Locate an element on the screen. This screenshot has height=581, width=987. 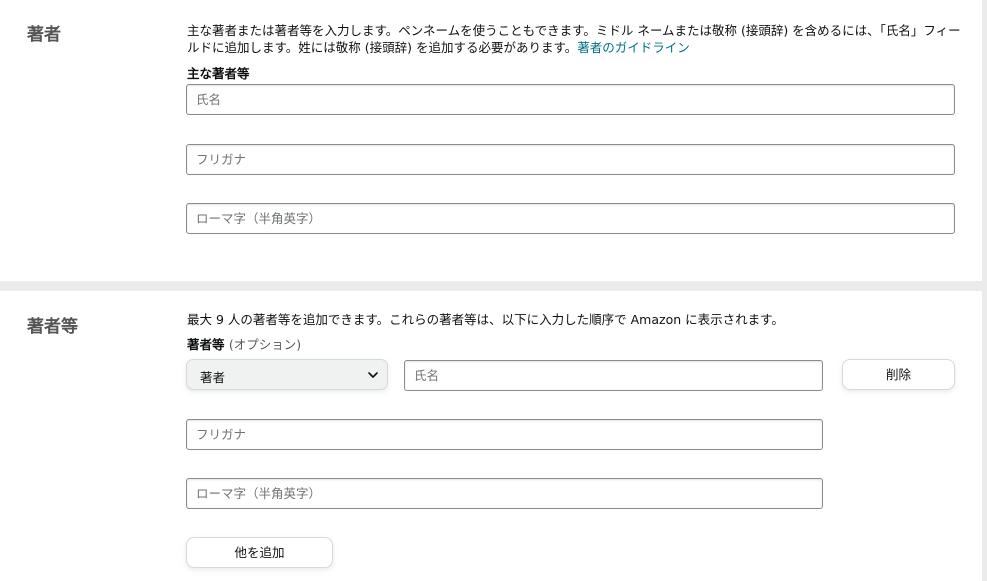
contributor-role-value: 著者 is located at coordinates (213, 377).